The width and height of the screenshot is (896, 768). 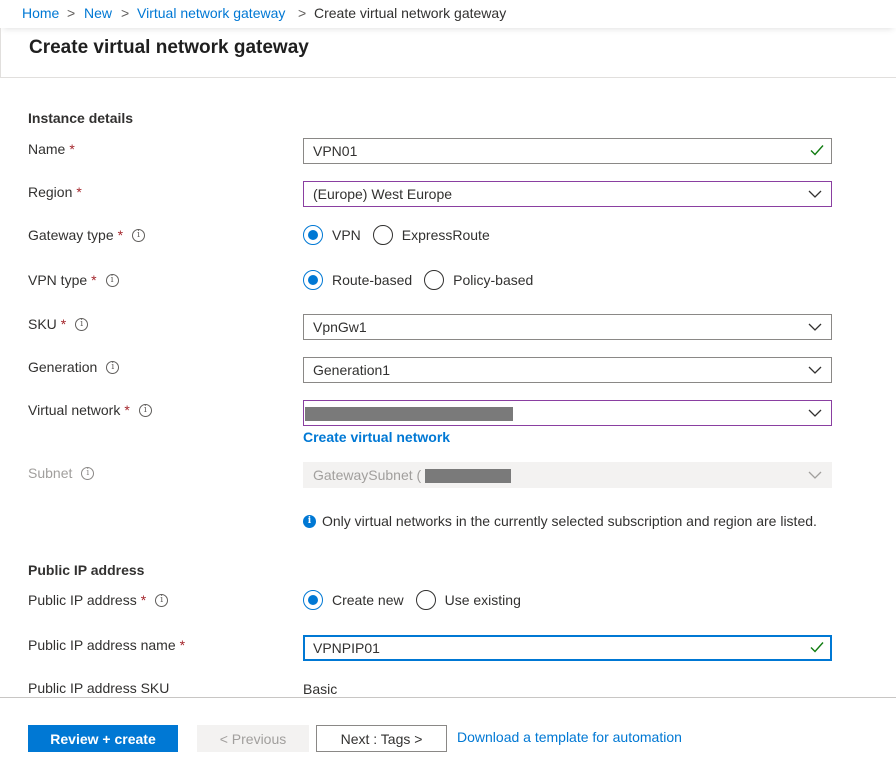 What do you see at coordinates (448, 53) in the screenshot?
I see `page-header: Create virtual network gateway` at bounding box center [448, 53].